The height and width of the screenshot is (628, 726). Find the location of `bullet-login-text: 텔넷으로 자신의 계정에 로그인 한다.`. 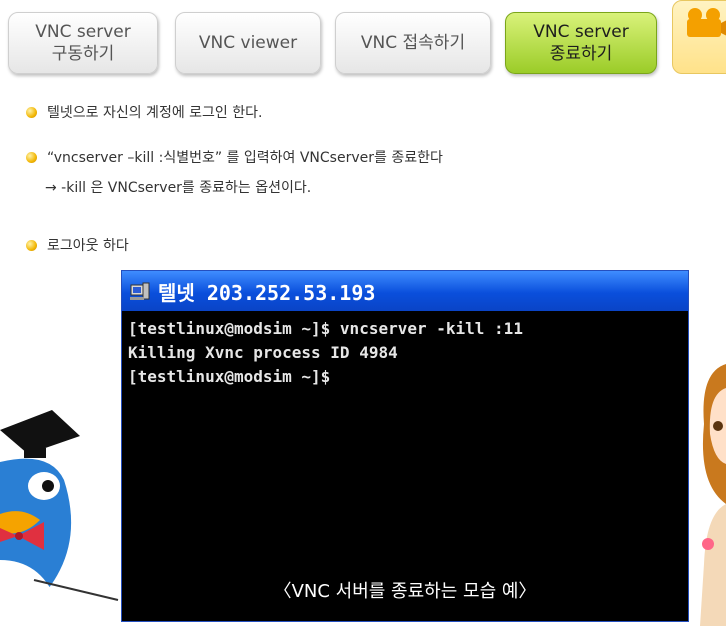

bullet-login-text: 텔넷으로 자신의 계정에 로그인 한다. is located at coordinates (155, 113).